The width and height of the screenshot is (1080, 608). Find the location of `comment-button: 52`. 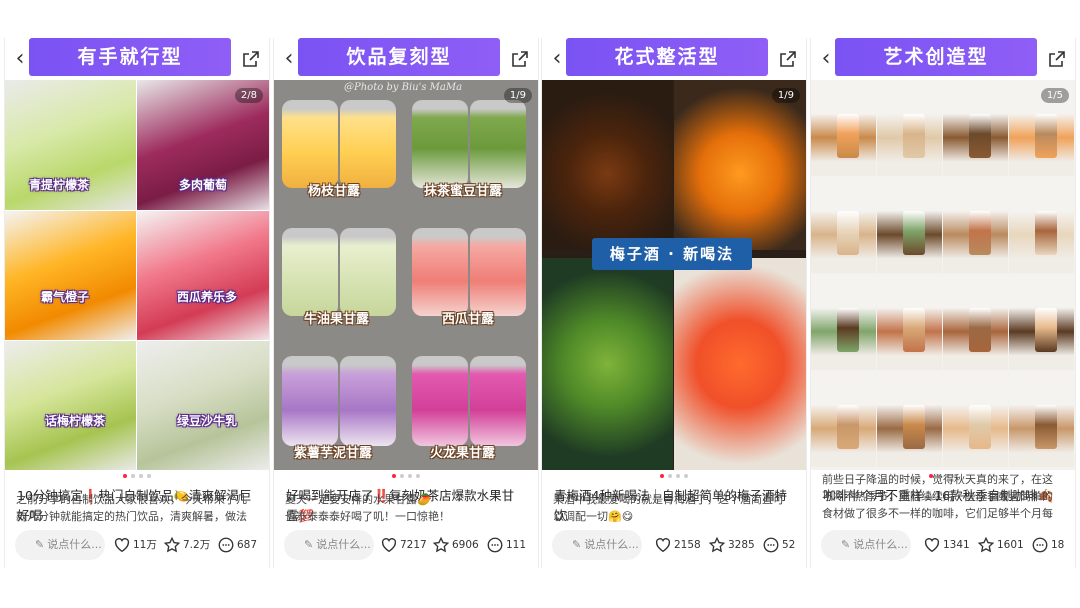

comment-button: 52 is located at coordinates (778, 545).